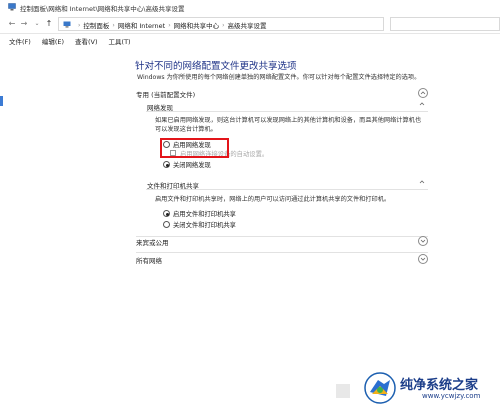  Describe the element at coordinates (149, 260) in the screenshot. I see `section-all-networks-label: 所有网络` at that location.